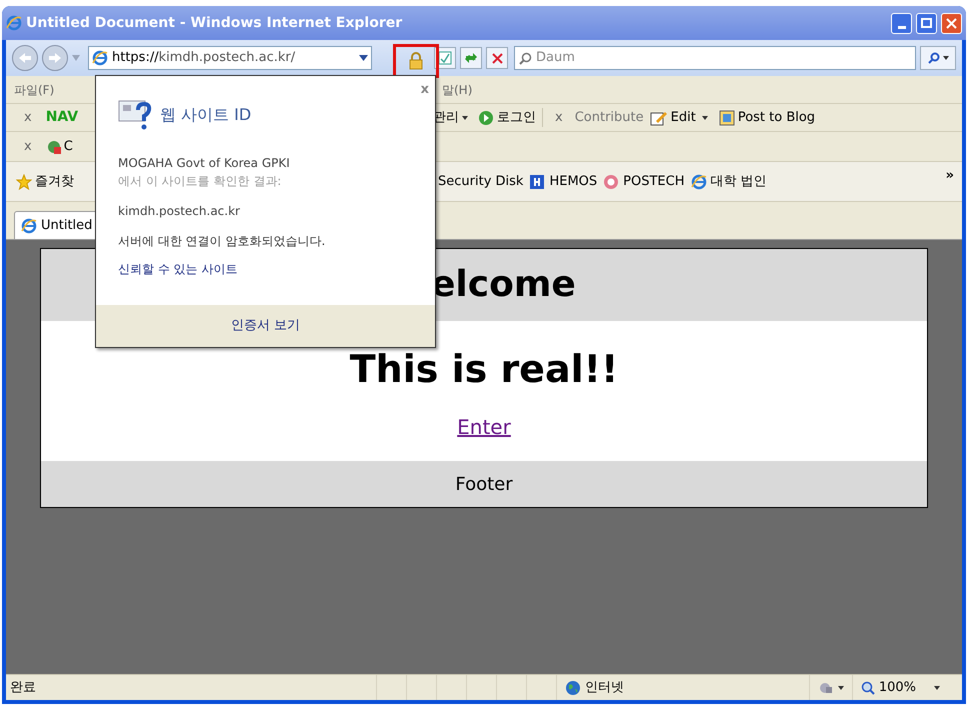  What do you see at coordinates (23, 687) in the screenshot?
I see `status-text: 완료` at bounding box center [23, 687].